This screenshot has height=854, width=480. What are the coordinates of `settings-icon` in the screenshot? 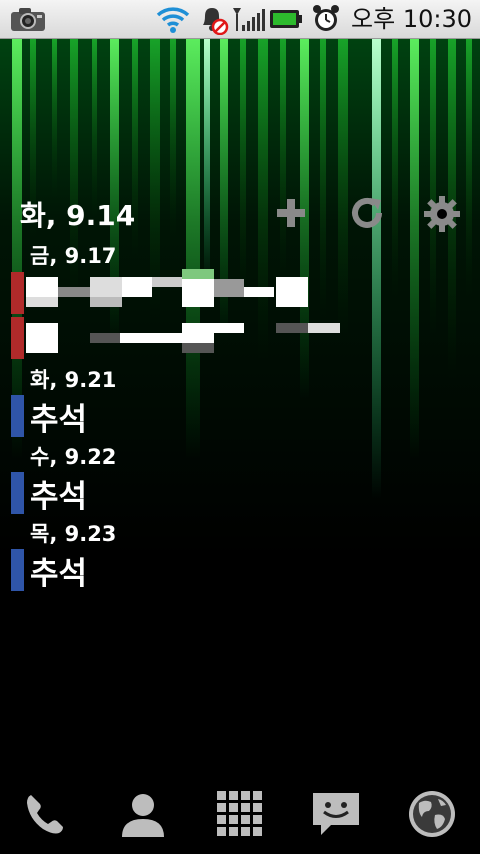 It's located at (442, 216).